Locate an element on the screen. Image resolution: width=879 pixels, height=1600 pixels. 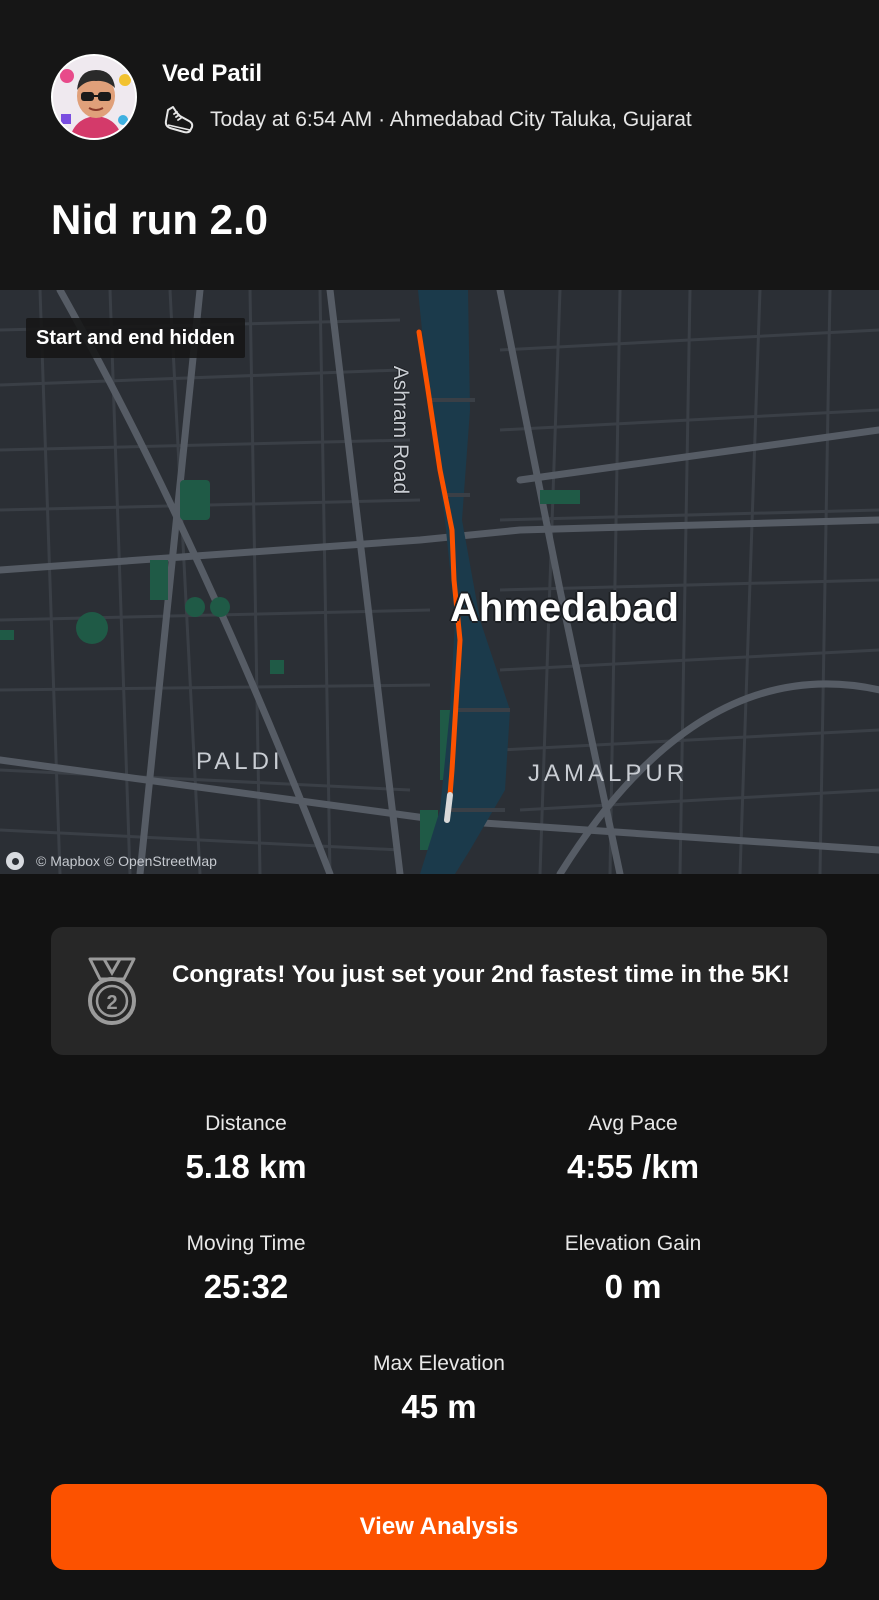
stat-value: 45 m is located at coordinates (439, 1406).